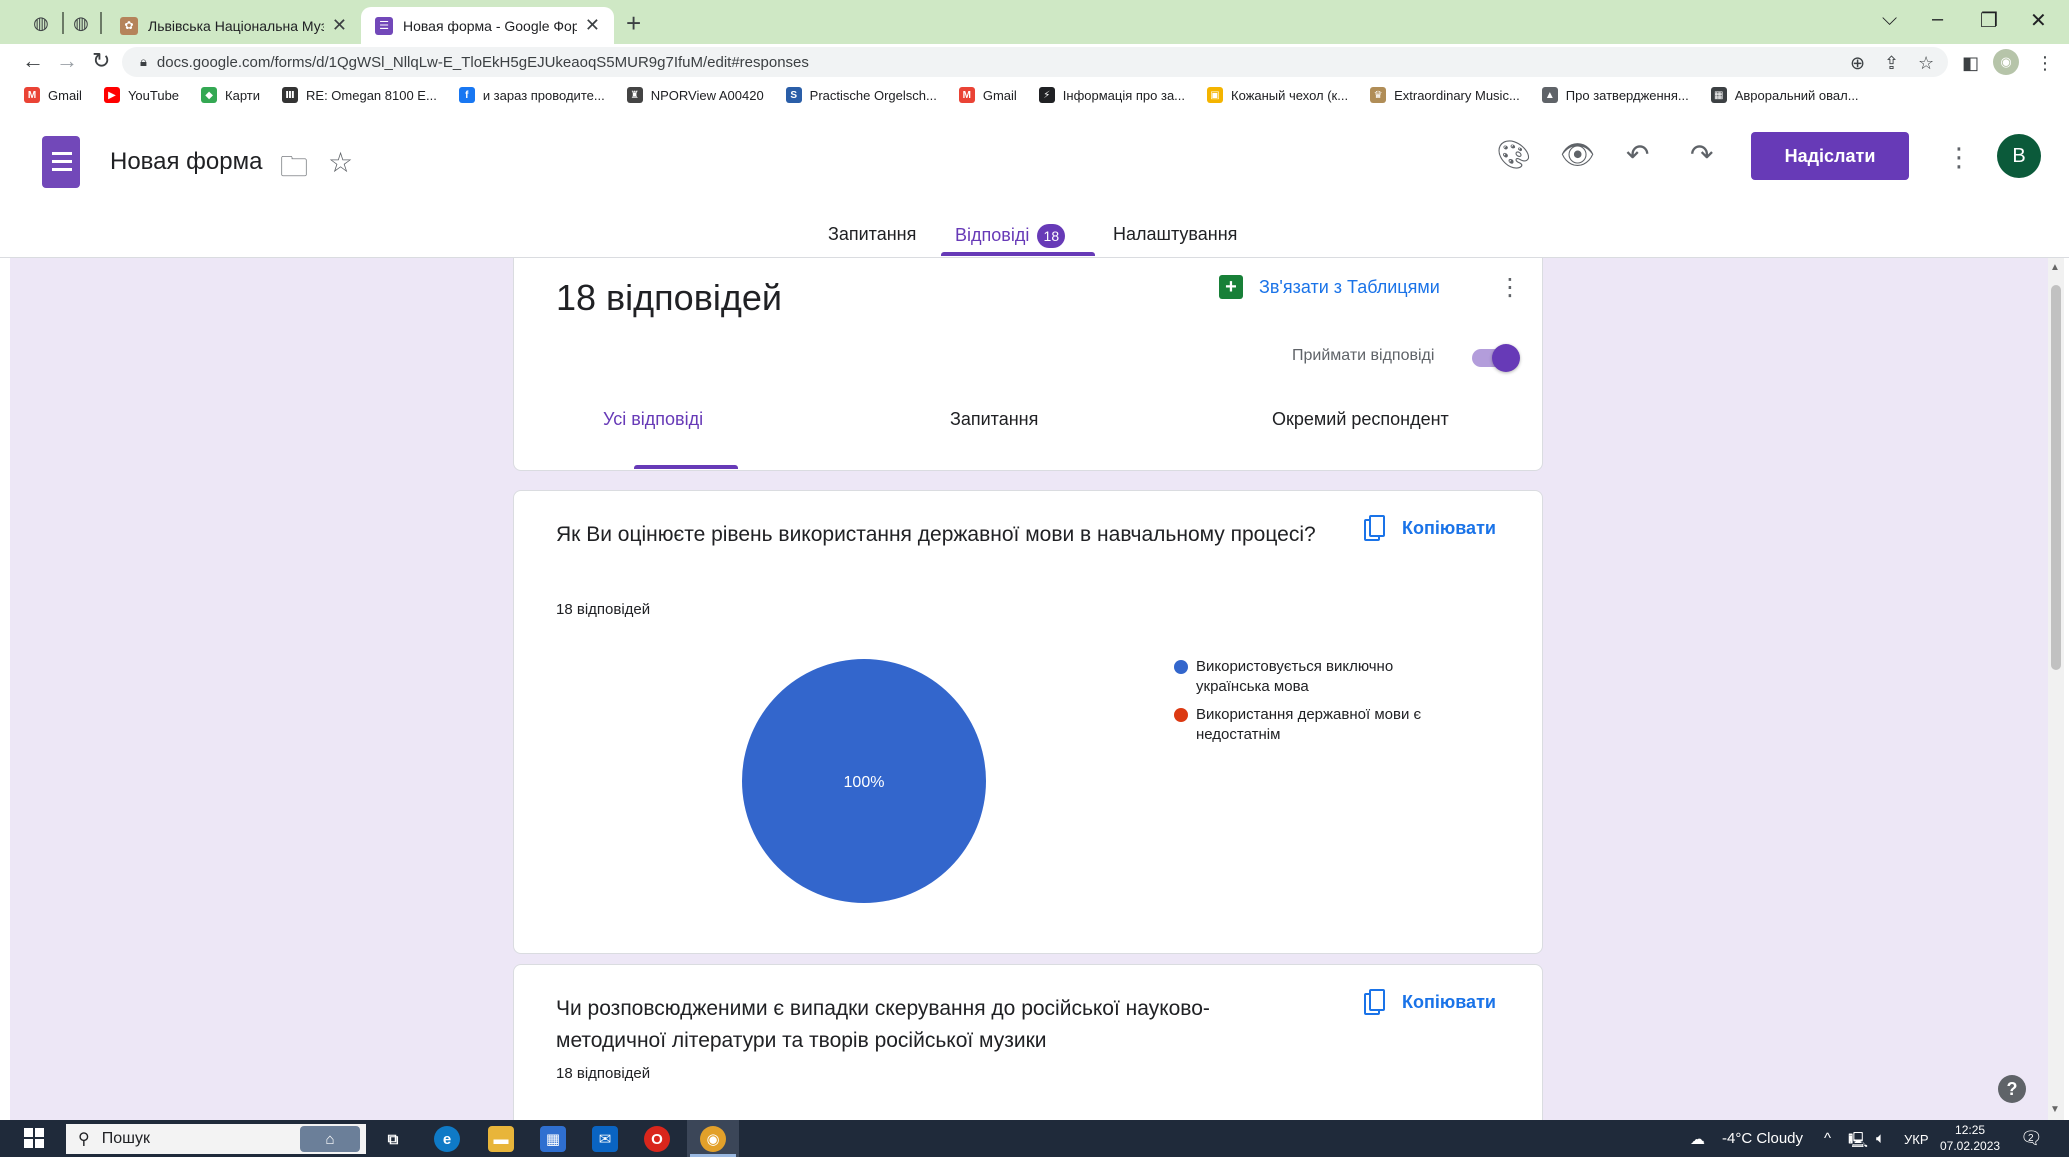  What do you see at coordinates (1514, 154) in the screenshot?
I see `palette-icon: 🎨︎` at bounding box center [1514, 154].